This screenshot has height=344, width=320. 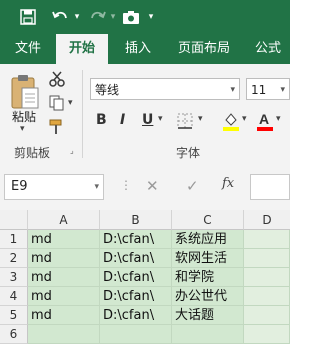 What do you see at coordinates (160, 119) in the screenshot?
I see `underline-dropdown-icon: ▾` at bounding box center [160, 119].